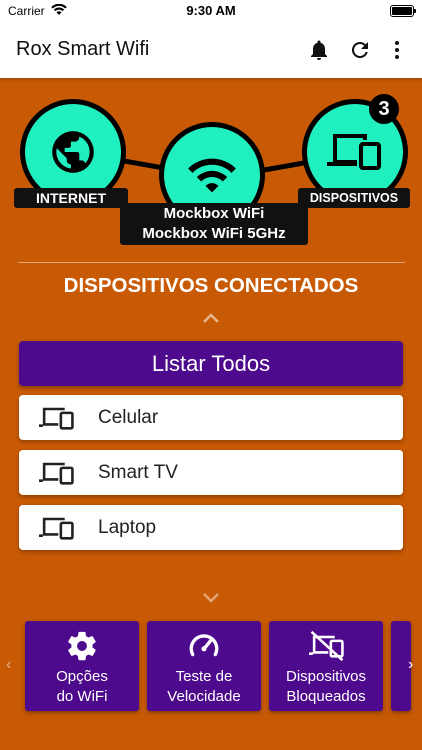 The height and width of the screenshot is (750, 422). I want to click on device-label: Smart TV, so click(138, 472).